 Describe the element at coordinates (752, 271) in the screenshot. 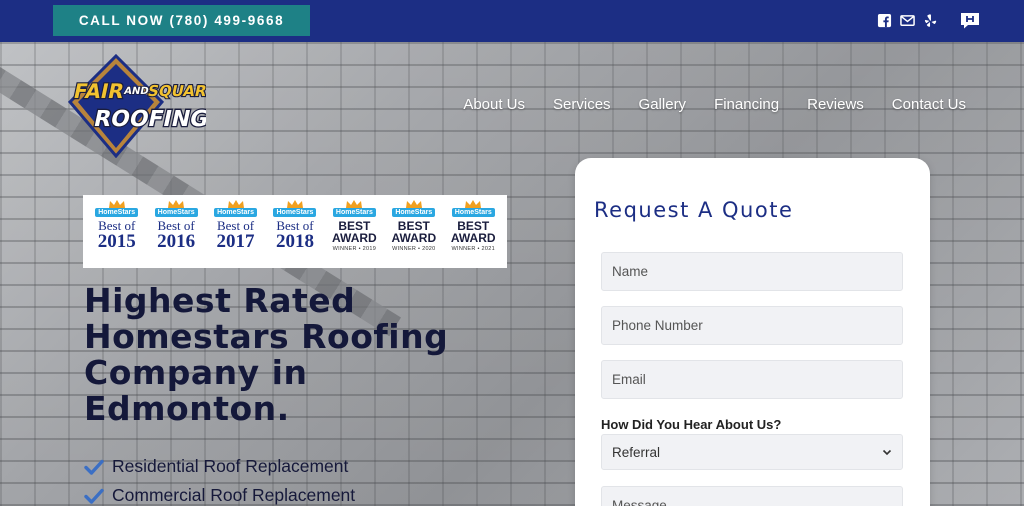

I see `name-input` at that location.